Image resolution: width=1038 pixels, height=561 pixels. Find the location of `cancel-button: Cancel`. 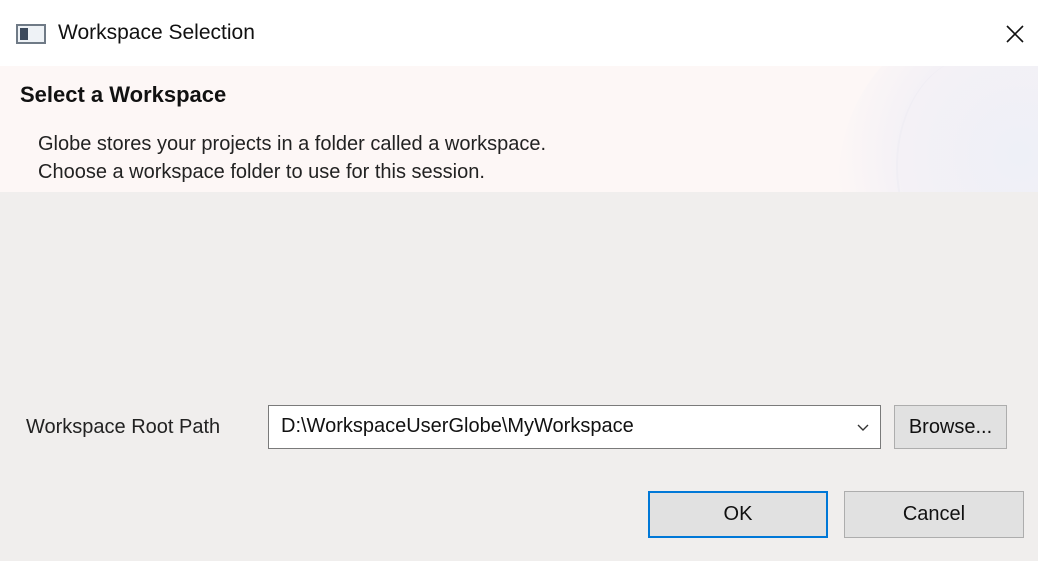

cancel-button: Cancel is located at coordinates (934, 514).